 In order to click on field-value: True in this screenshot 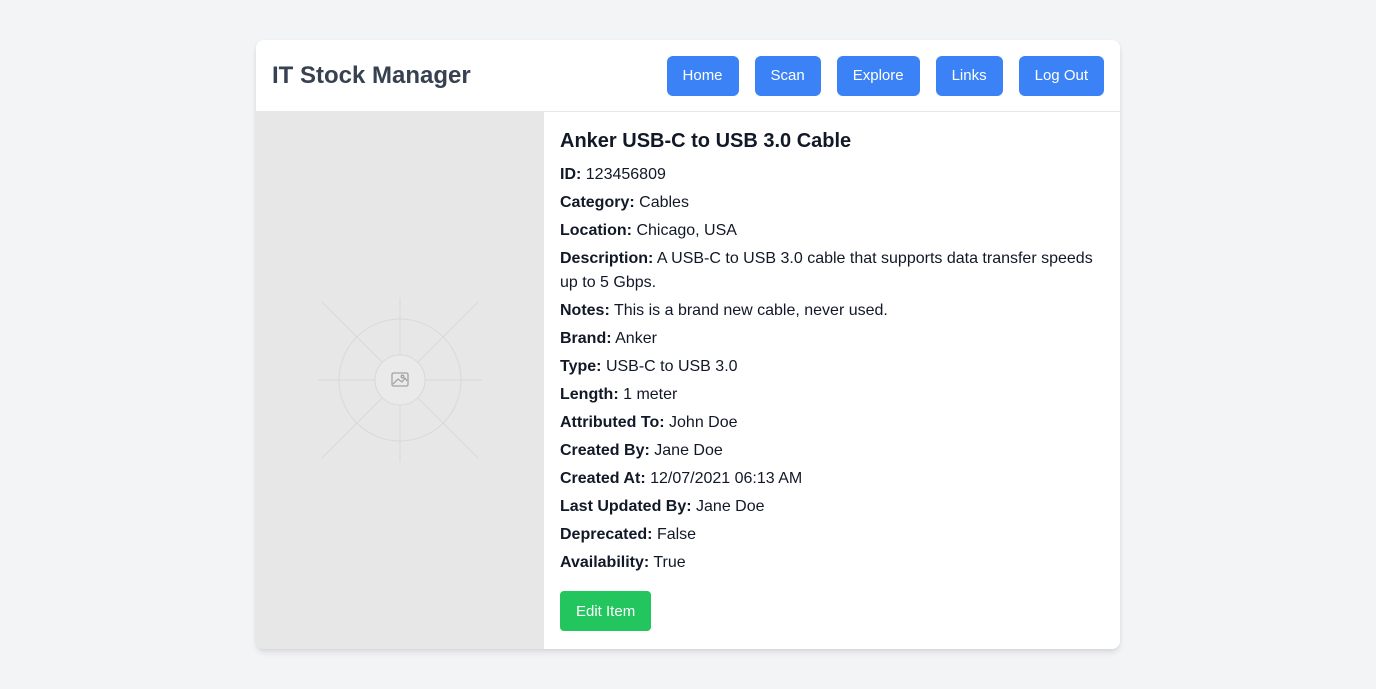, I will do `click(669, 562)`.